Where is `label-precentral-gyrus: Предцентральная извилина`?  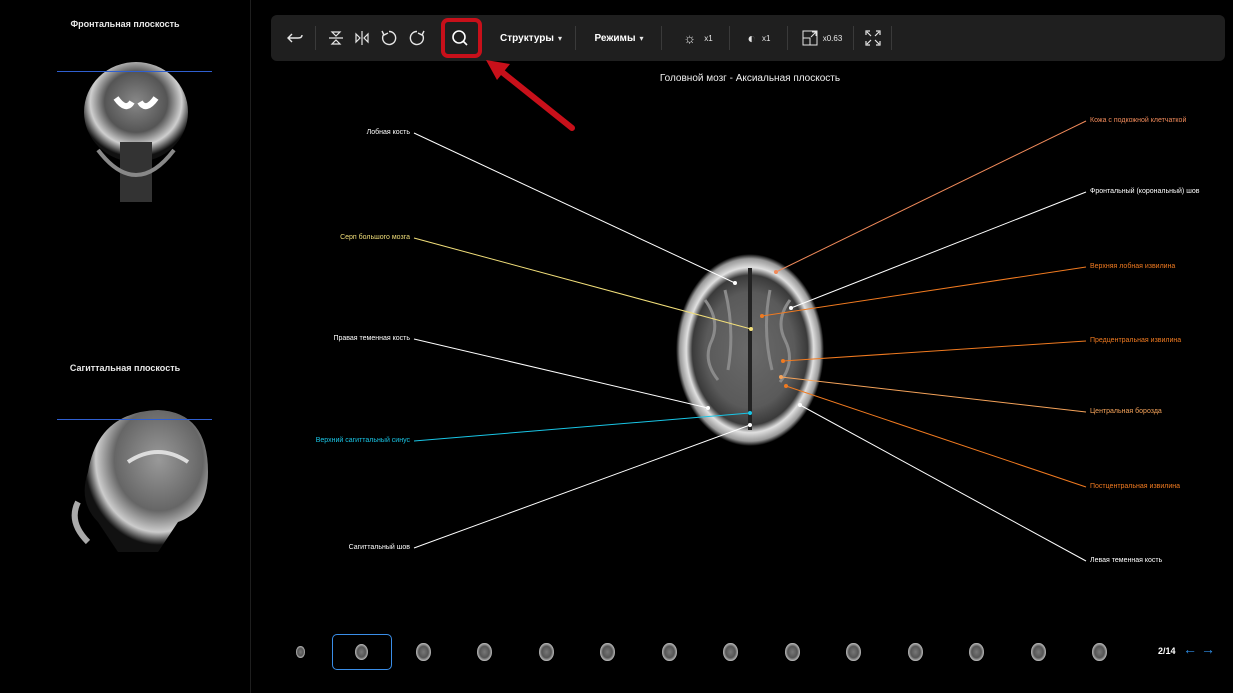
label-precentral-gyrus: Предцентральная извилина is located at coordinates (1135, 340).